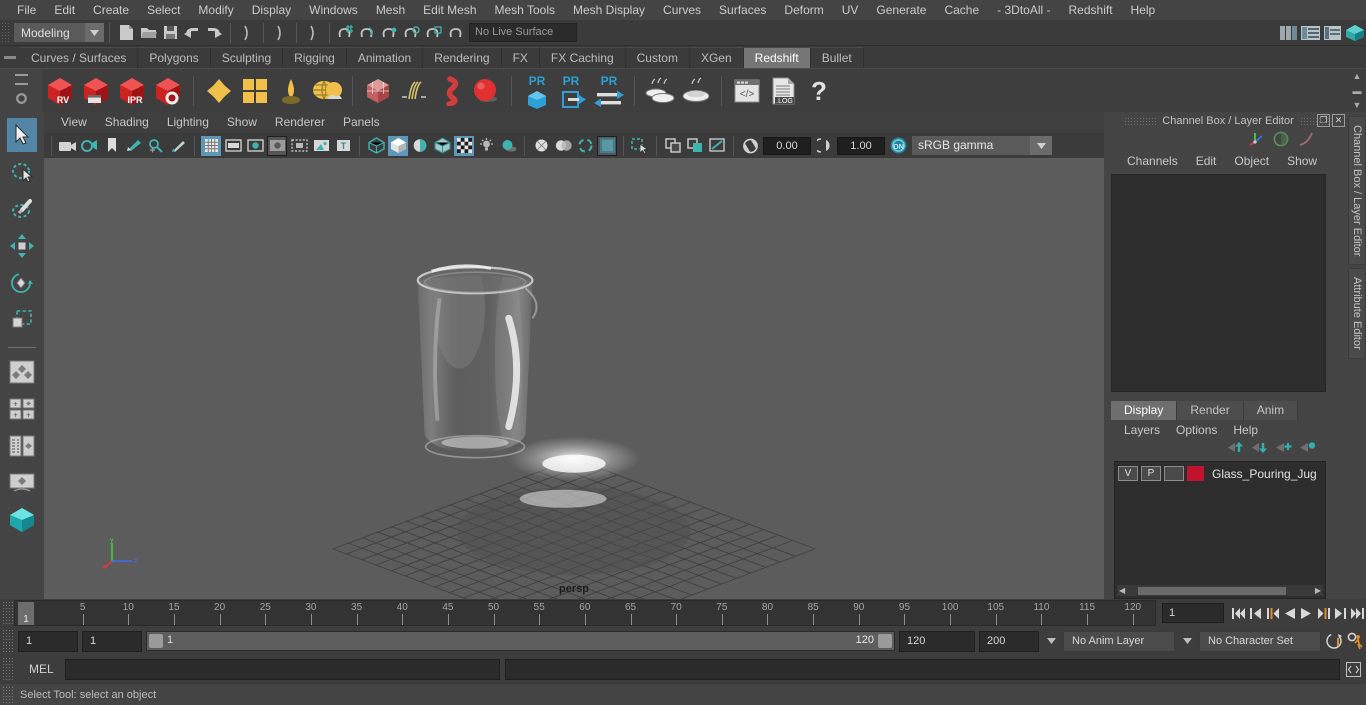 This screenshot has height=705, width=1366. What do you see at coordinates (777, 57) in the screenshot?
I see `shelf-tab-redshift: Redshift` at bounding box center [777, 57].